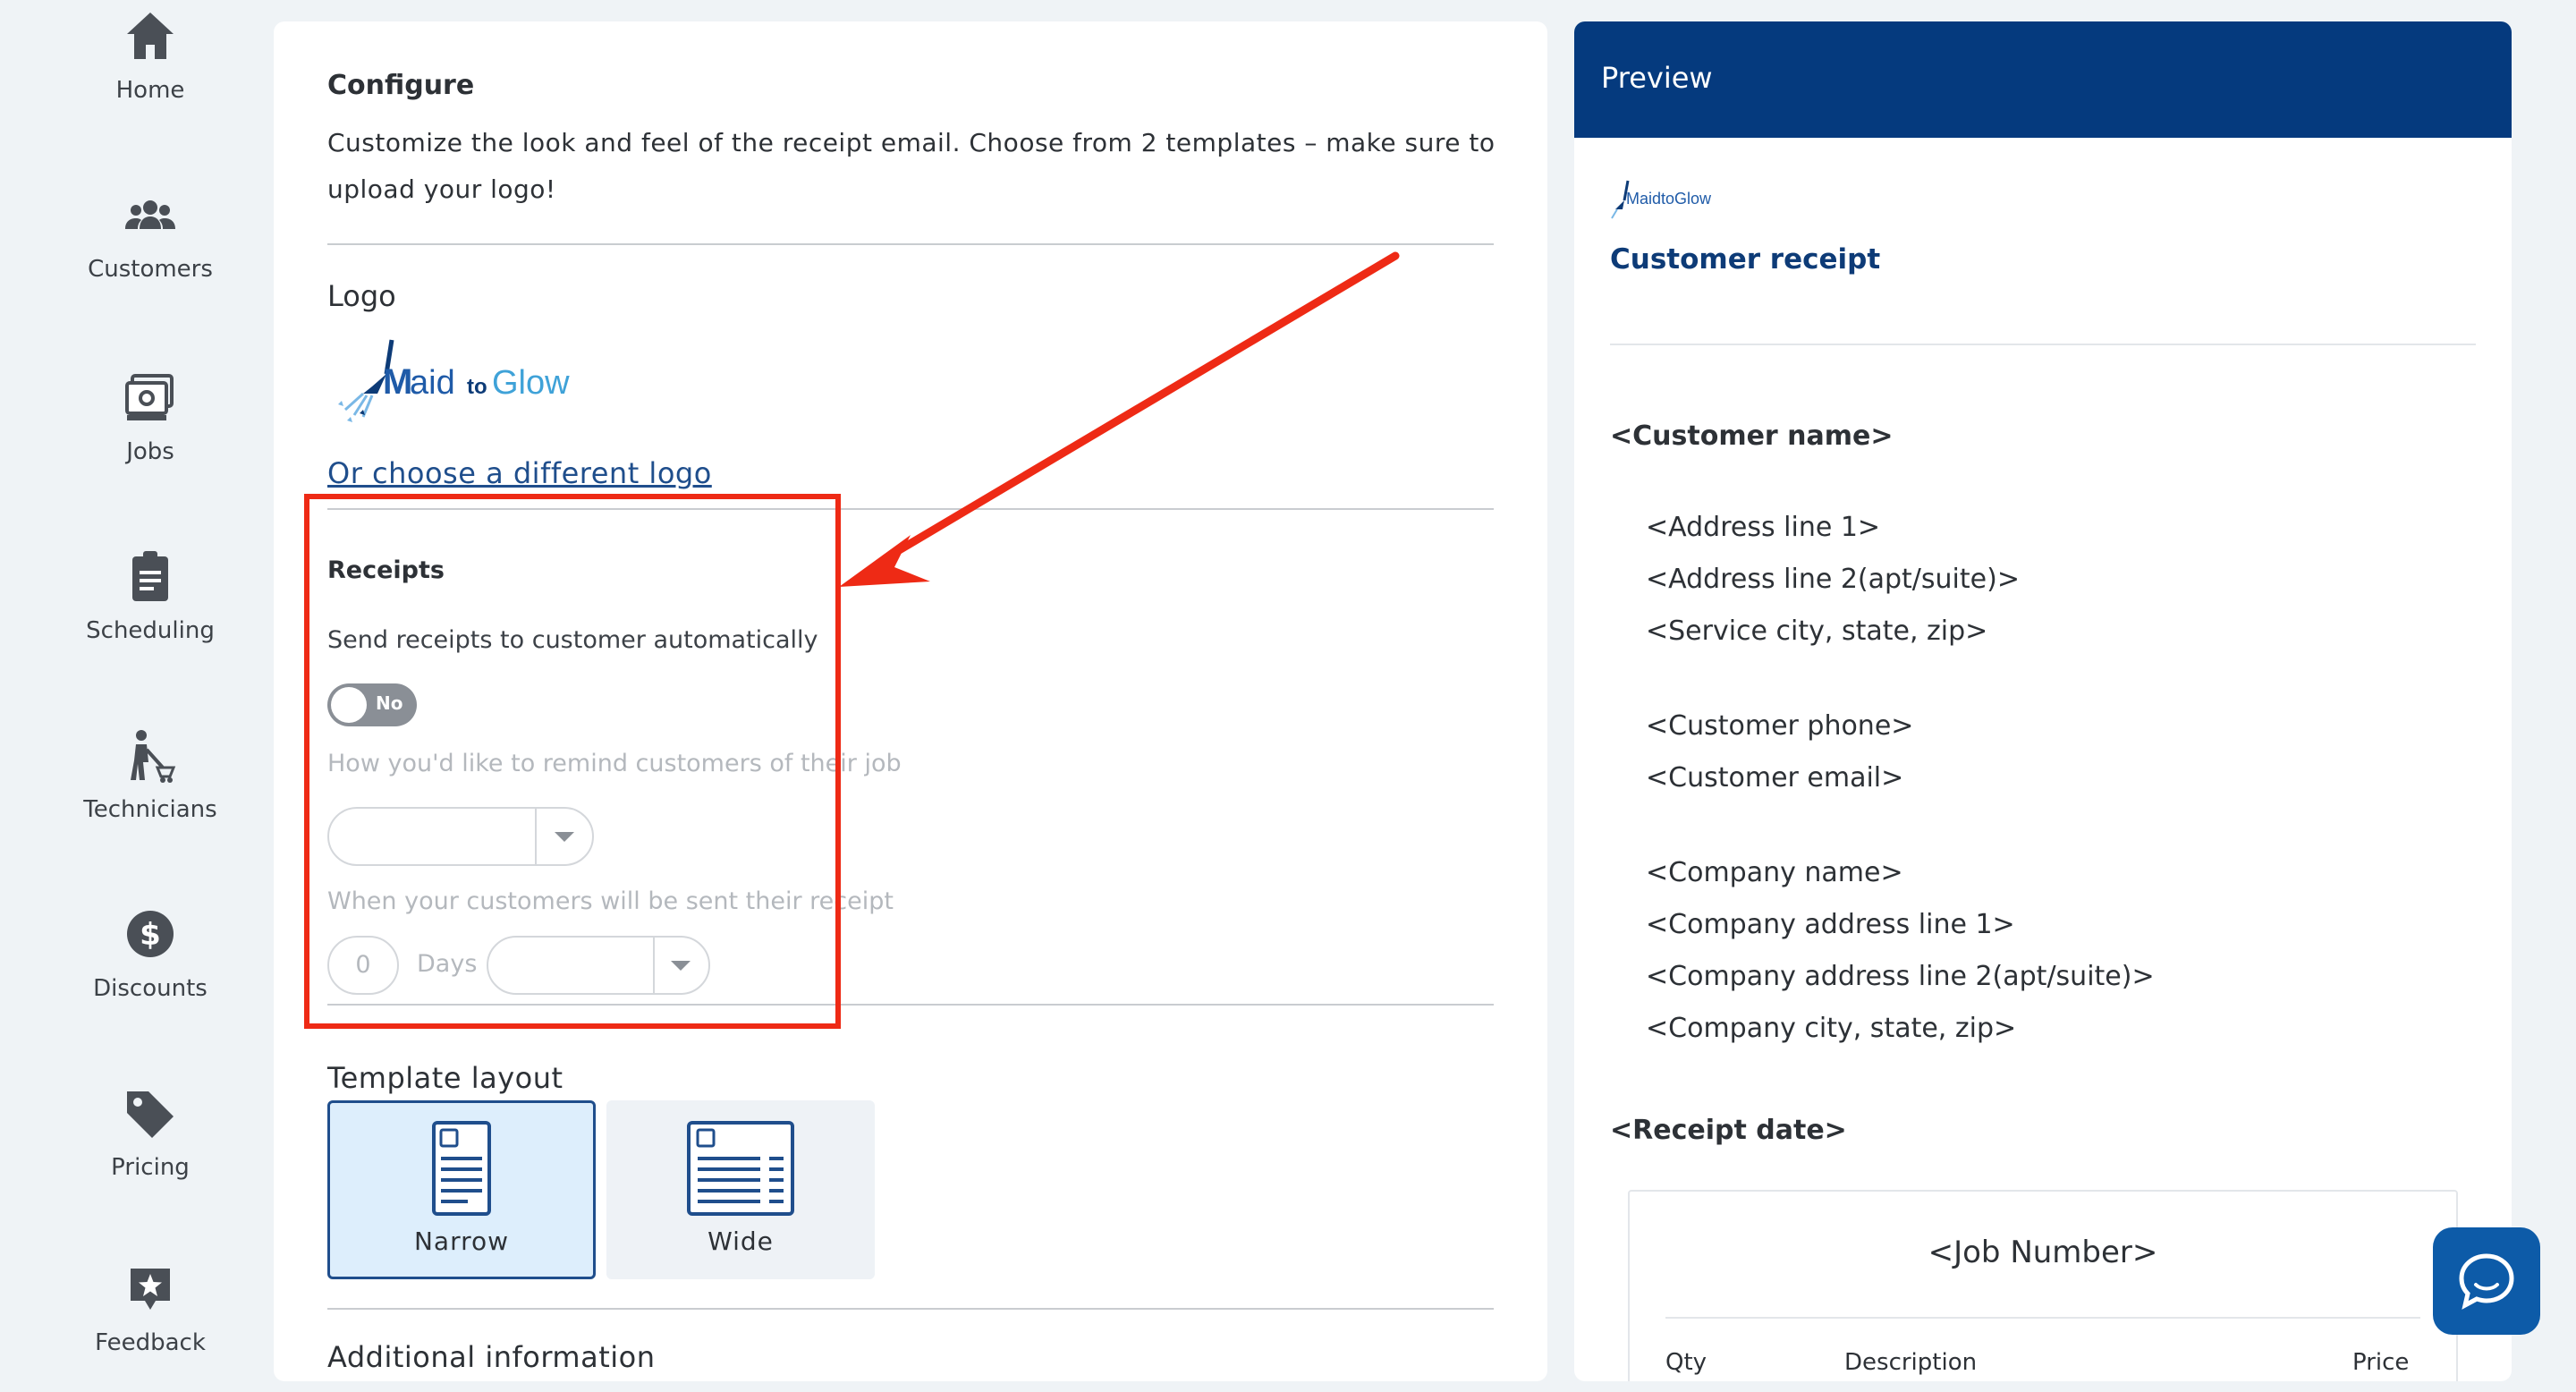 The height and width of the screenshot is (1392, 2576). What do you see at coordinates (477, 387) in the screenshot?
I see `logo-text-to: to` at bounding box center [477, 387].